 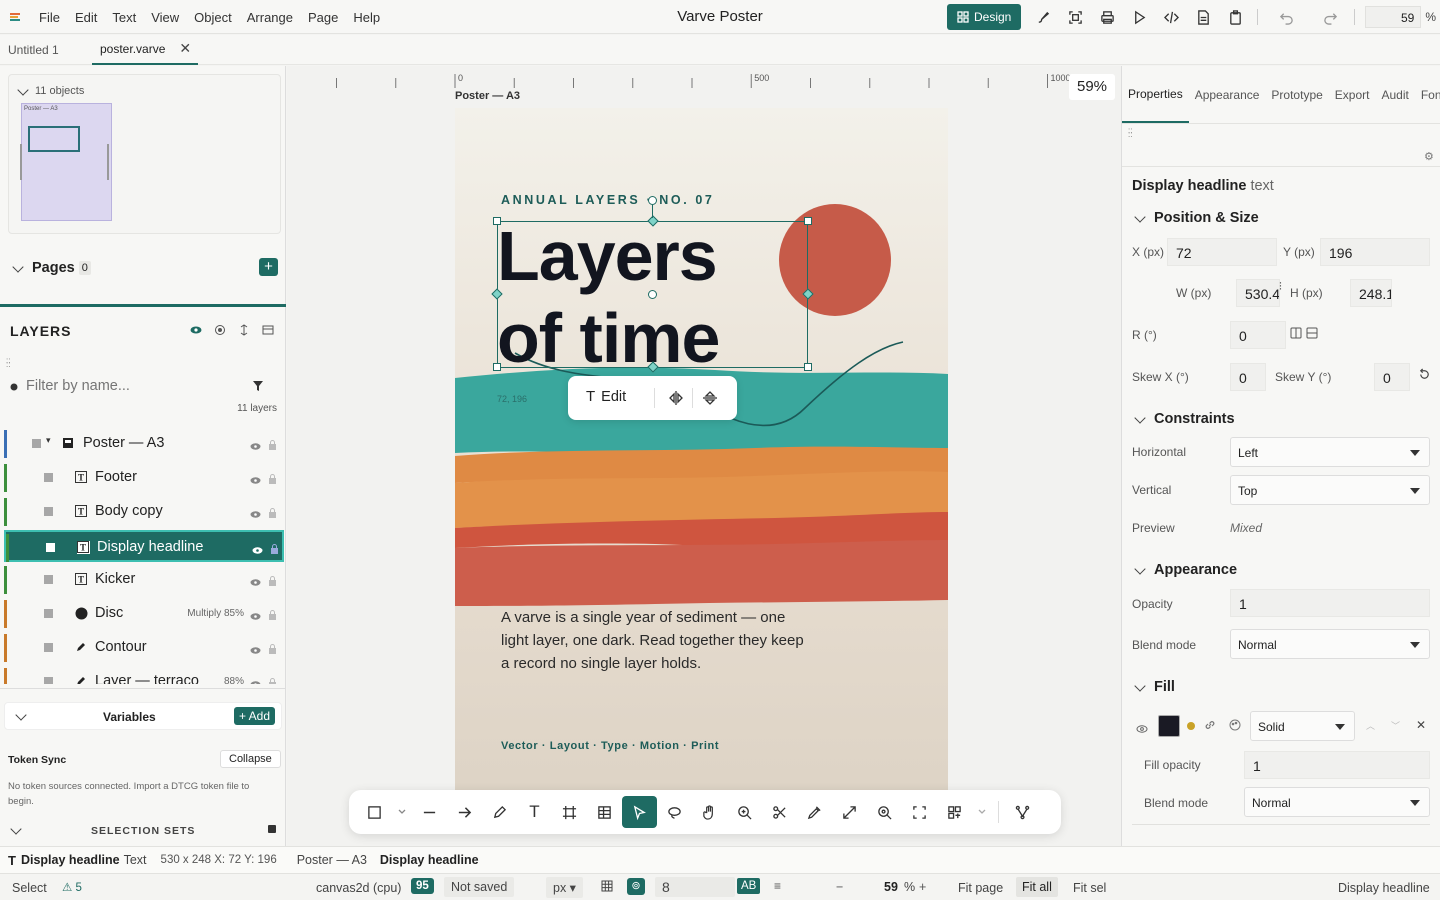 What do you see at coordinates (1392, 377) in the screenshot?
I see `skew-y-input: 0` at bounding box center [1392, 377].